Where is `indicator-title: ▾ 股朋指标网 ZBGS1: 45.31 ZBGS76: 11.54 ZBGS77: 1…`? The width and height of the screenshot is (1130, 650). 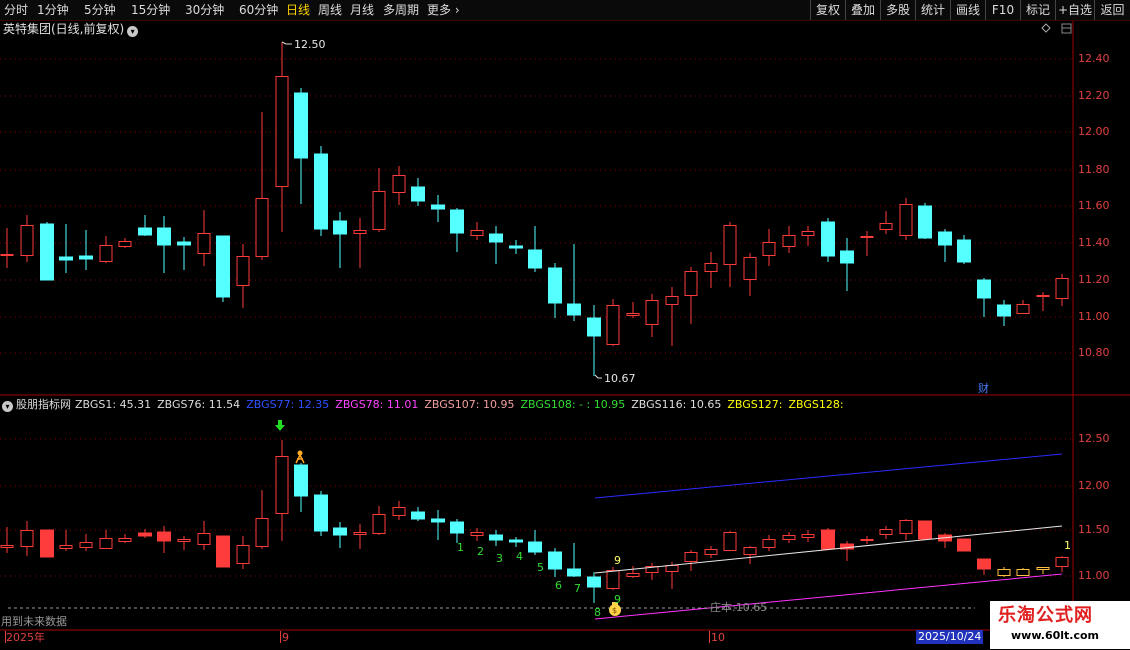
indicator-title: ▾ 股朋指标网 ZBGS1: 45.31 ZBGS76: 11.54 ZBGS77: 1… is located at coordinates (429, 405).